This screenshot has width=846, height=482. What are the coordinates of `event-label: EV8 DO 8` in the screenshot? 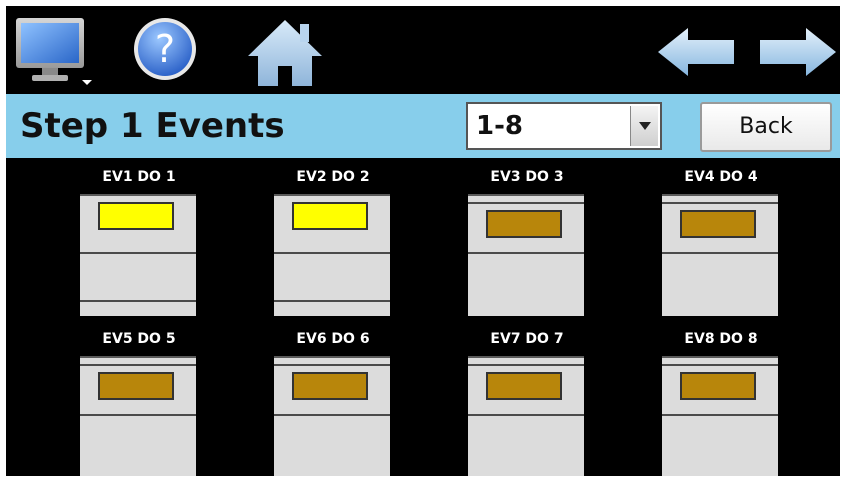 It's located at (721, 339).